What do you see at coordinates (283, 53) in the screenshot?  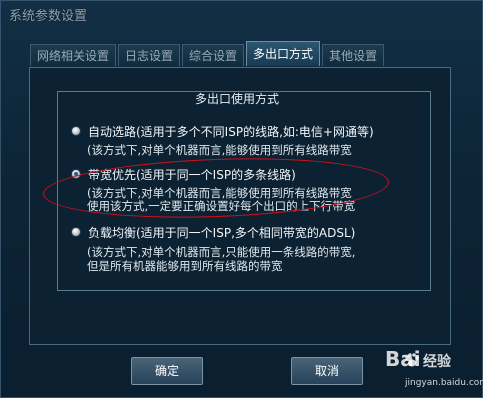 I see `tab-multi-exit-mode: 多出口方式` at bounding box center [283, 53].